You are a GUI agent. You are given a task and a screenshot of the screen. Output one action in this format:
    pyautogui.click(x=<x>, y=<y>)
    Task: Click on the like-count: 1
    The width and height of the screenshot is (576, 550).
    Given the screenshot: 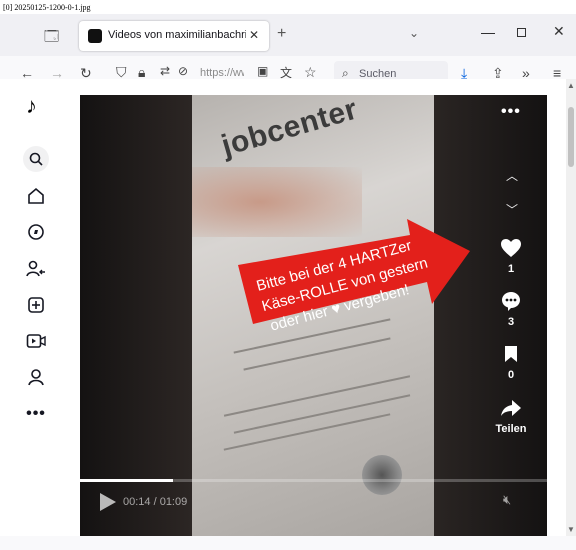 What is the action you would take?
    pyautogui.click(x=511, y=269)
    